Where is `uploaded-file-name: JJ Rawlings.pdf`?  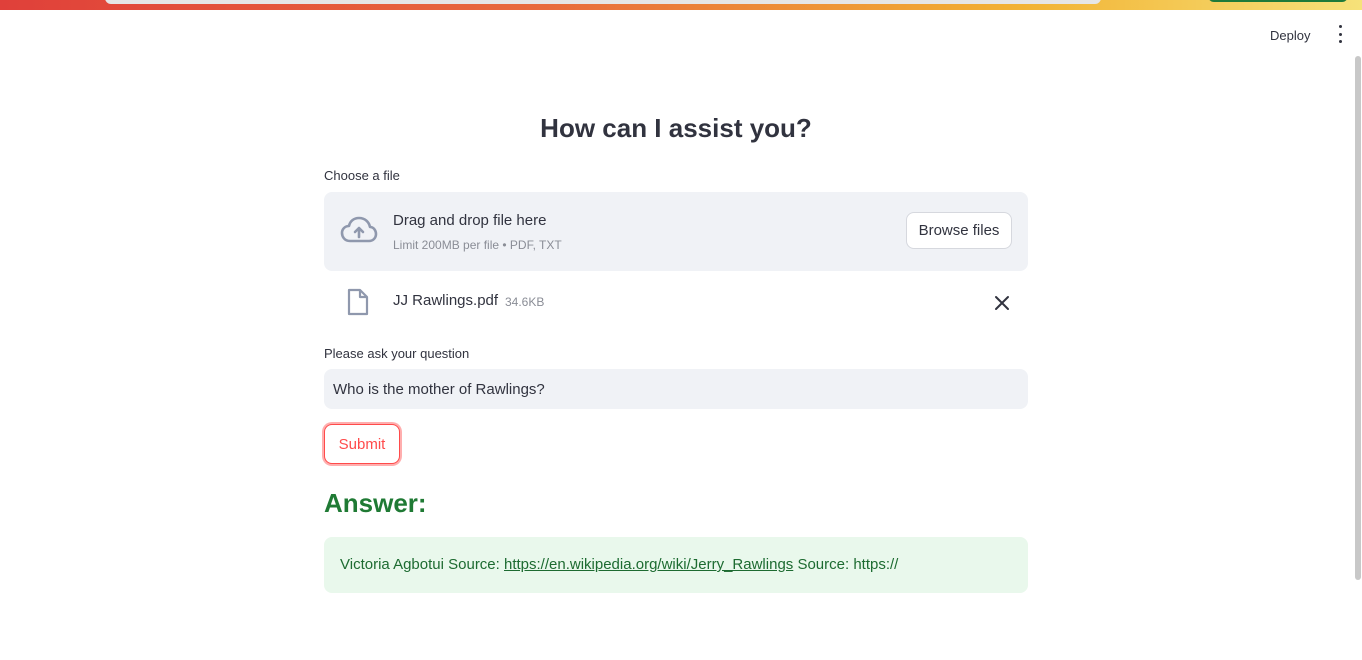 uploaded-file-name: JJ Rawlings.pdf is located at coordinates (446, 300).